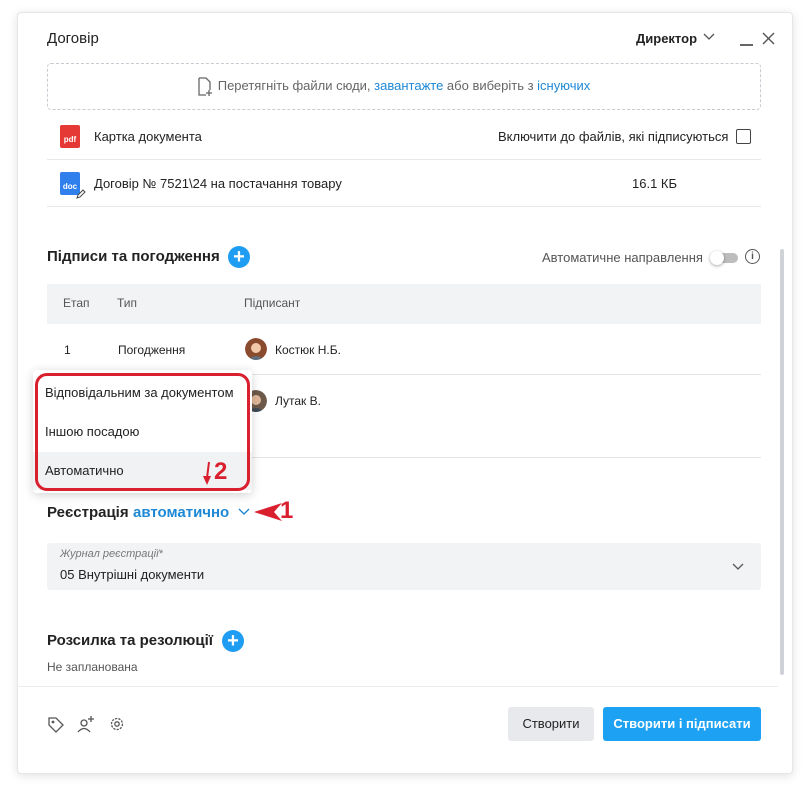 The image size is (808, 789). Describe the element at coordinates (613, 136) in the screenshot. I see `include-to-signing-label: Включити до файлів, які підписуються` at that location.